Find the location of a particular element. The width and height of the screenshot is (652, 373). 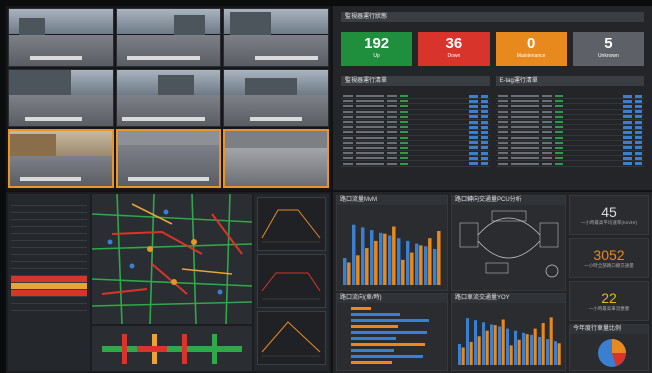

mvm-chart-title: 路口流量MvM is located at coordinates (392, 200).